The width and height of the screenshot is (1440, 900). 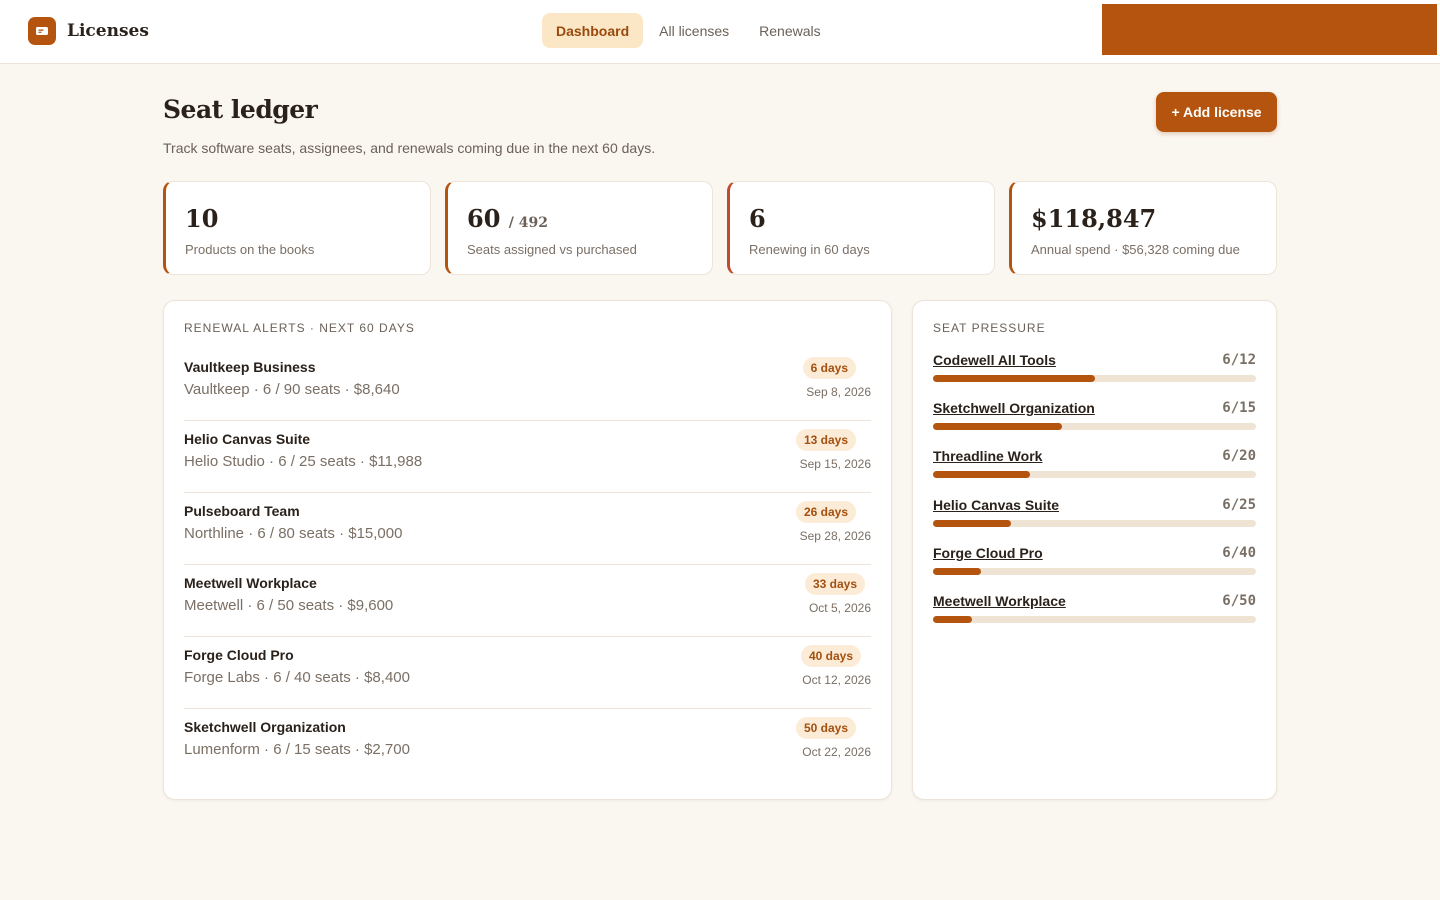 I want to click on renewal-meta: Vaultkeep · 6 / 90 seats · $8,640, so click(x=292, y=389).